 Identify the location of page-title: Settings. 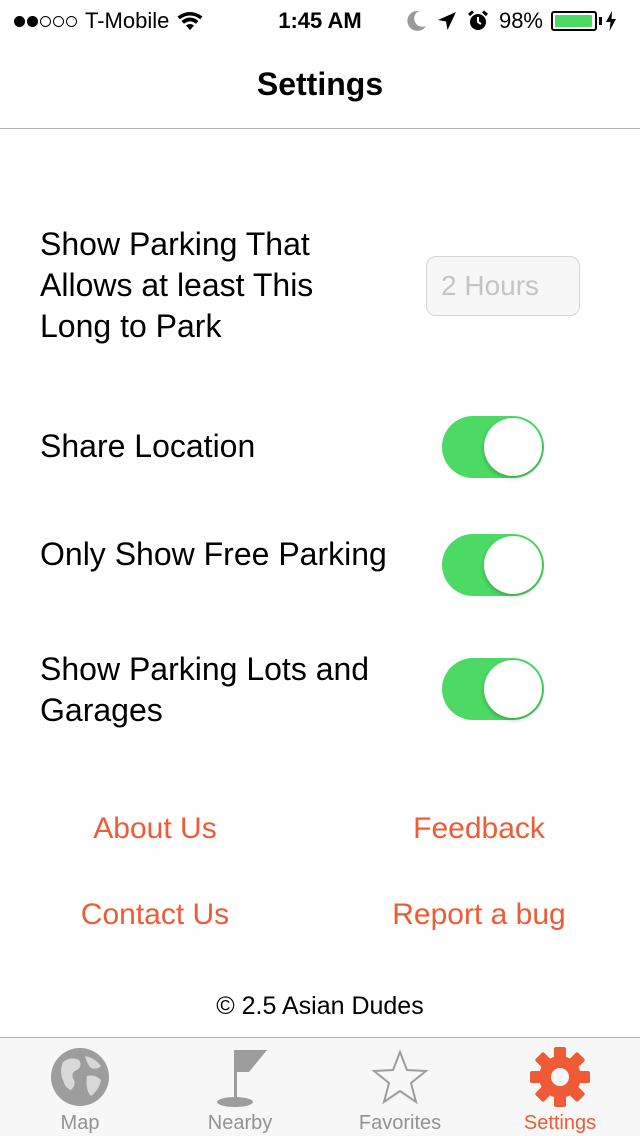
(320, 84).